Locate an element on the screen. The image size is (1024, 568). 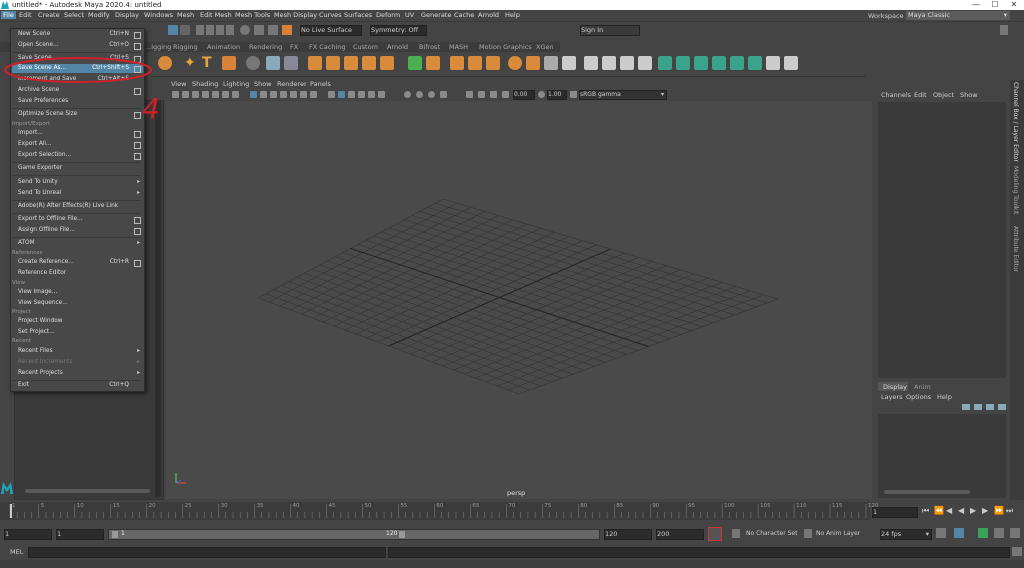
fill-hole-icon is located at coordinates (533, 63).